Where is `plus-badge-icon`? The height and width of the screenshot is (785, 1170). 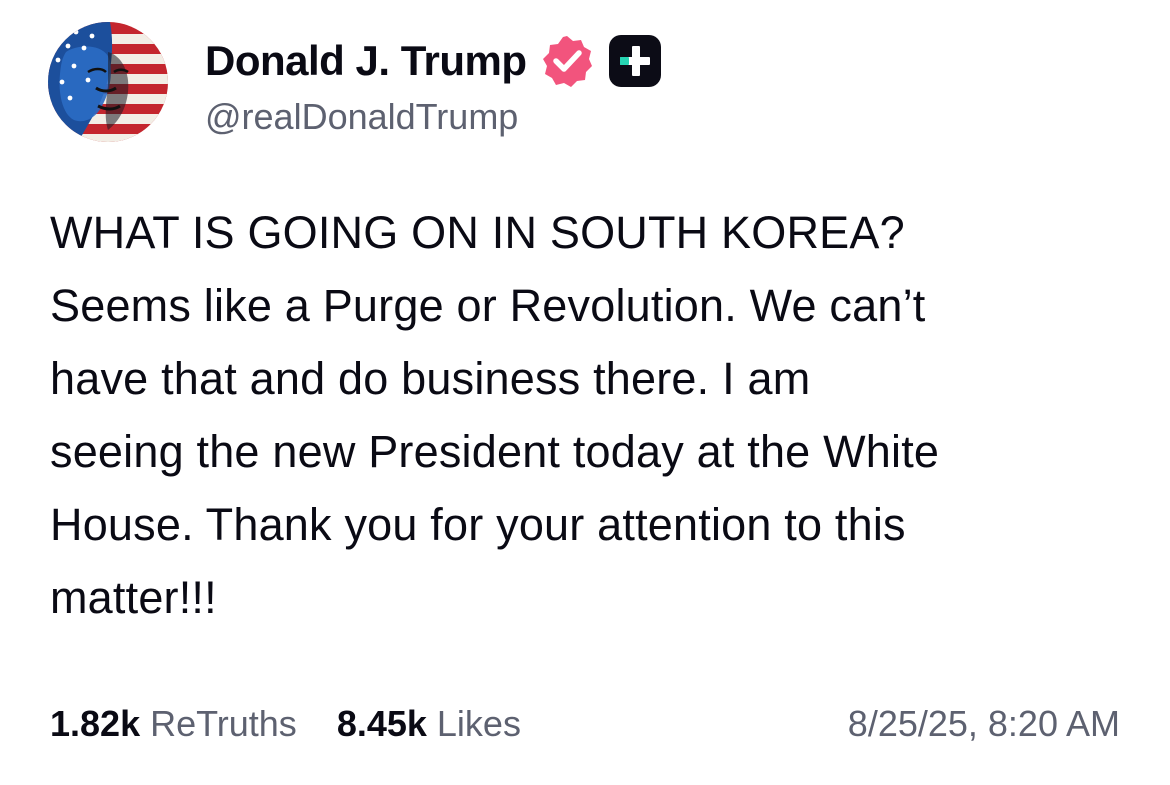 plus-badge-icon is located at coordinates (635, 61).